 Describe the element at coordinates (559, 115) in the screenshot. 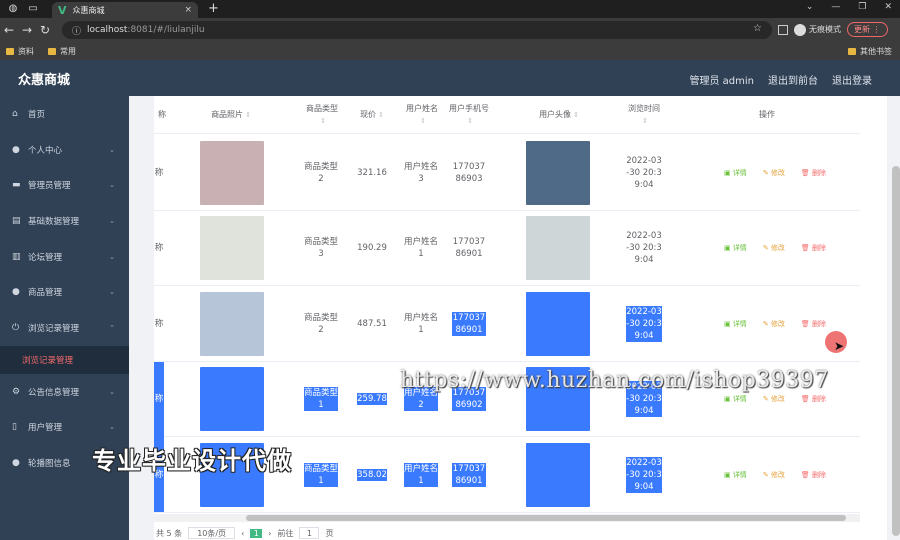

I see `th-user-avatar: 用户头像 ⇕` at that location.